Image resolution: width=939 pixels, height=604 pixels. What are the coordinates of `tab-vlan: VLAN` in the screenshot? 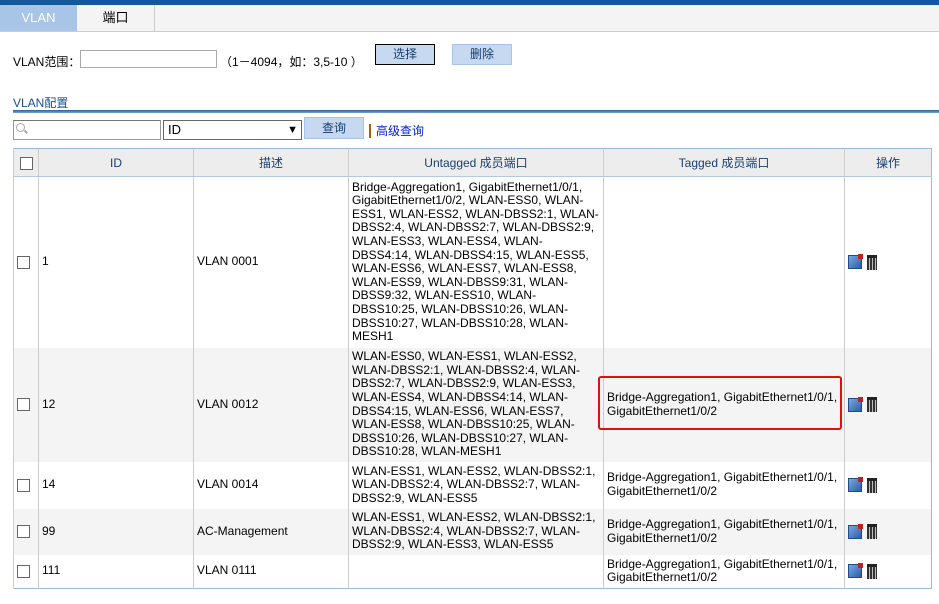 It's located at (38, 18).